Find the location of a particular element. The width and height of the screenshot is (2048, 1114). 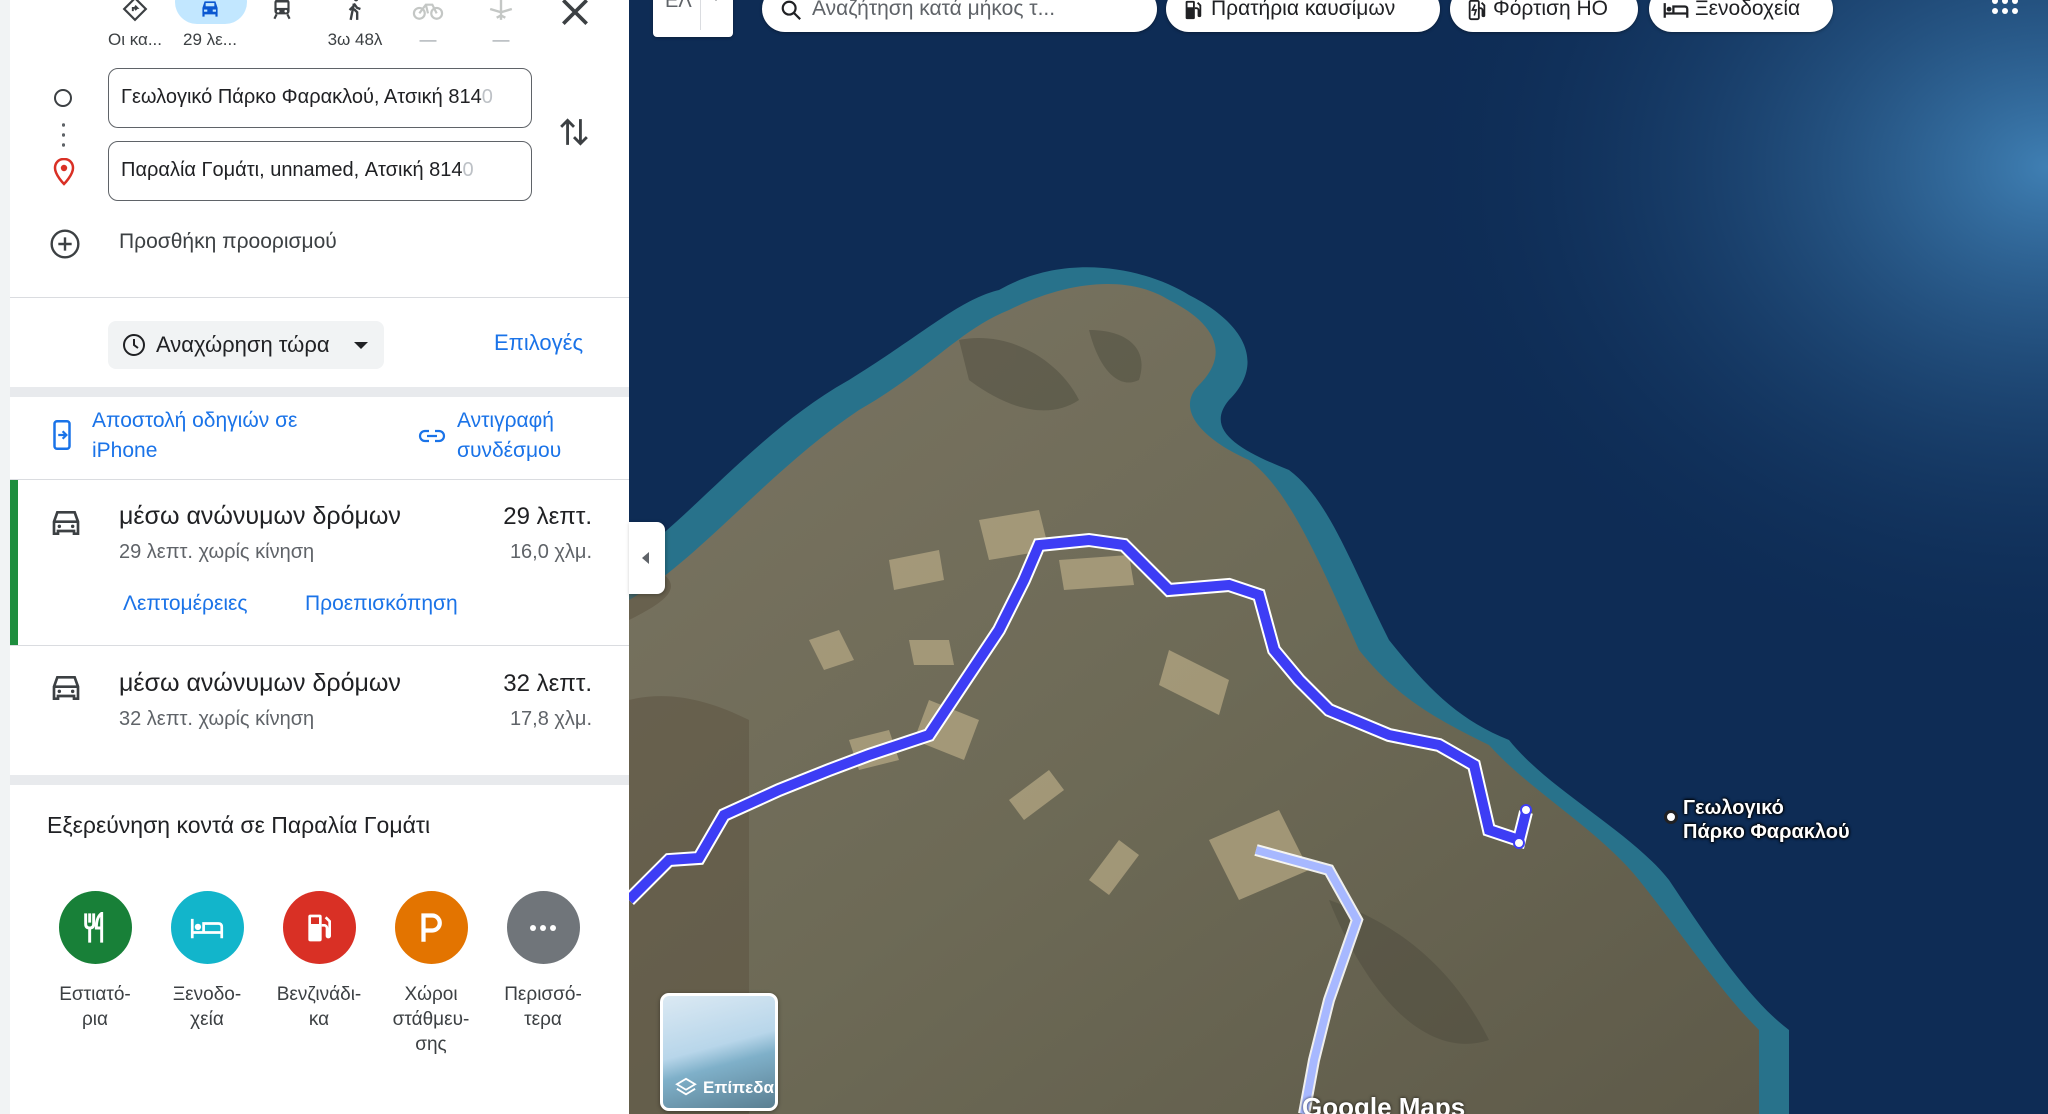

origin-marker-icon is located at coordinates (63, 98).